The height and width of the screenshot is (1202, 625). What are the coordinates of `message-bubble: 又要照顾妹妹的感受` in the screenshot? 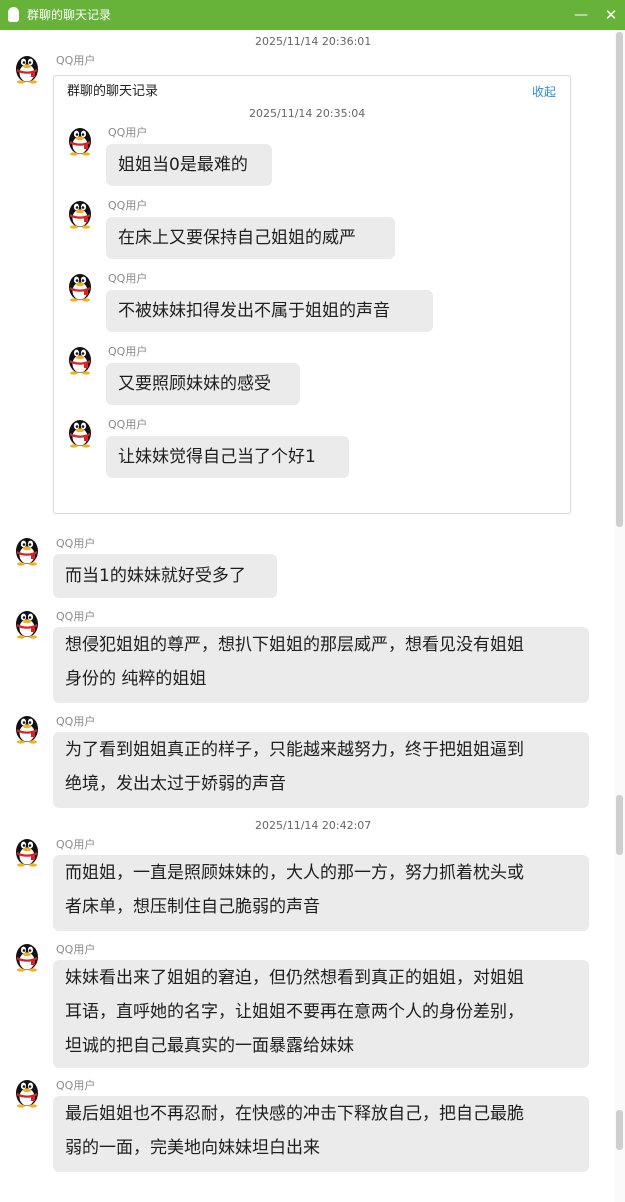 It's located at (203, 384).